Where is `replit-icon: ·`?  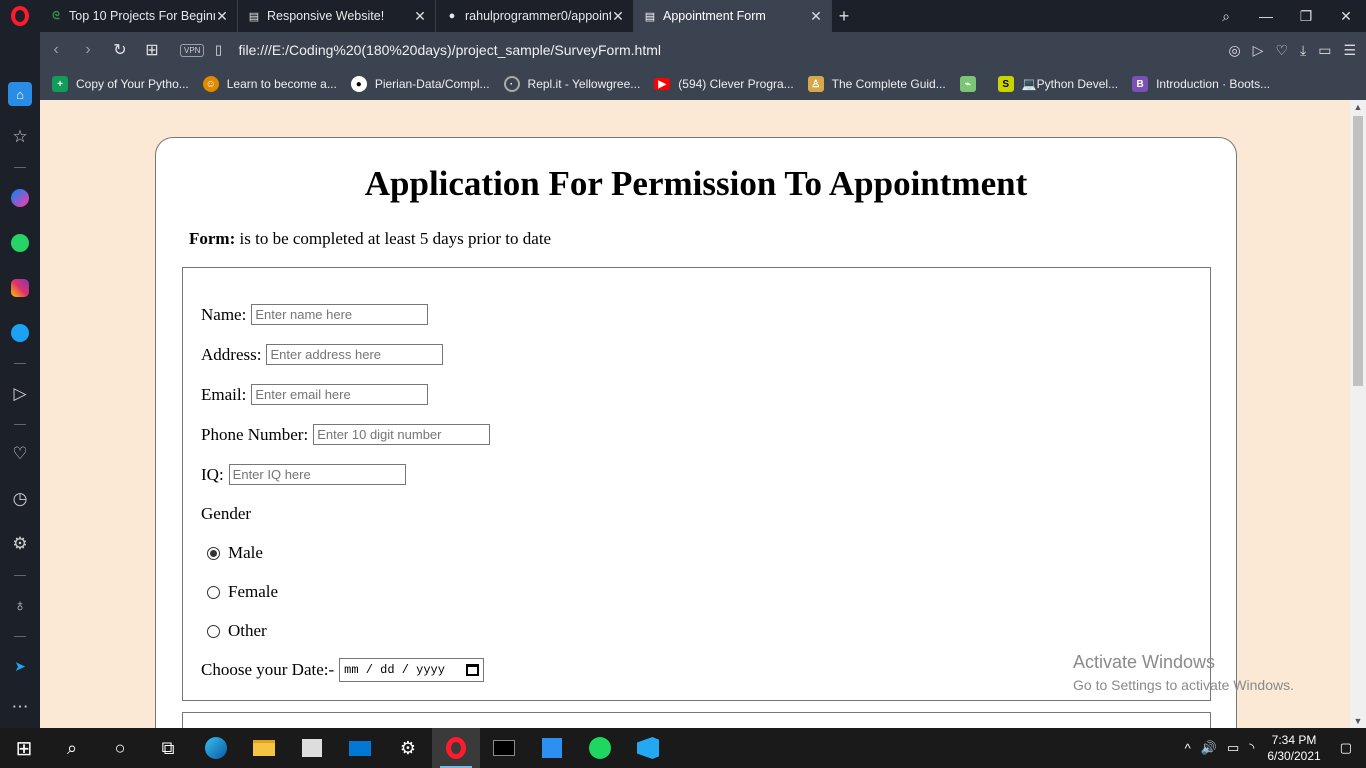
replit-icon: · is located at coordinates (511, 84).